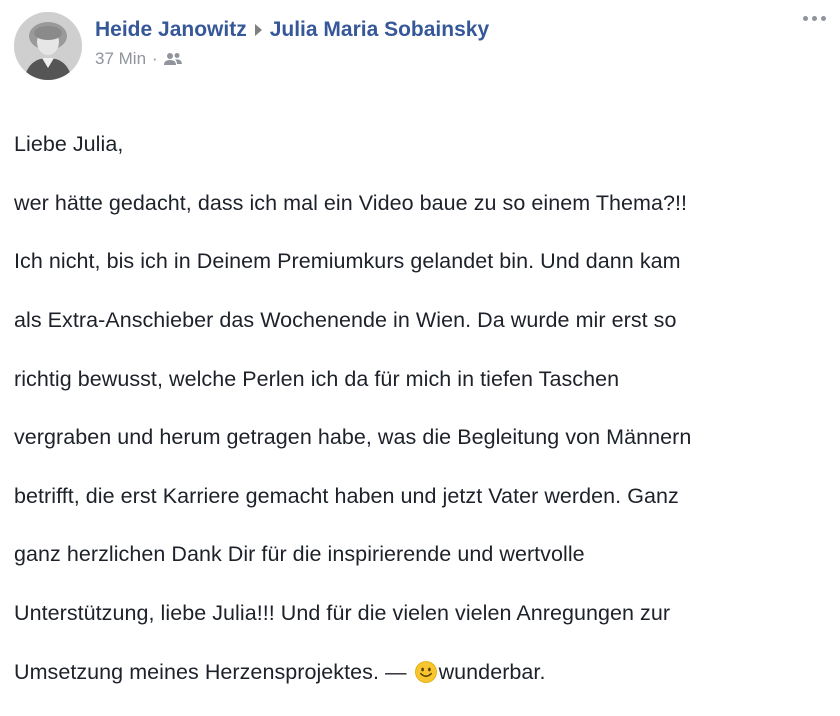 The image size is (840, 716). Describe the element at coordinates (292, 59) in the screenshot. I see `post-subline: 37 Min ·` at that location.